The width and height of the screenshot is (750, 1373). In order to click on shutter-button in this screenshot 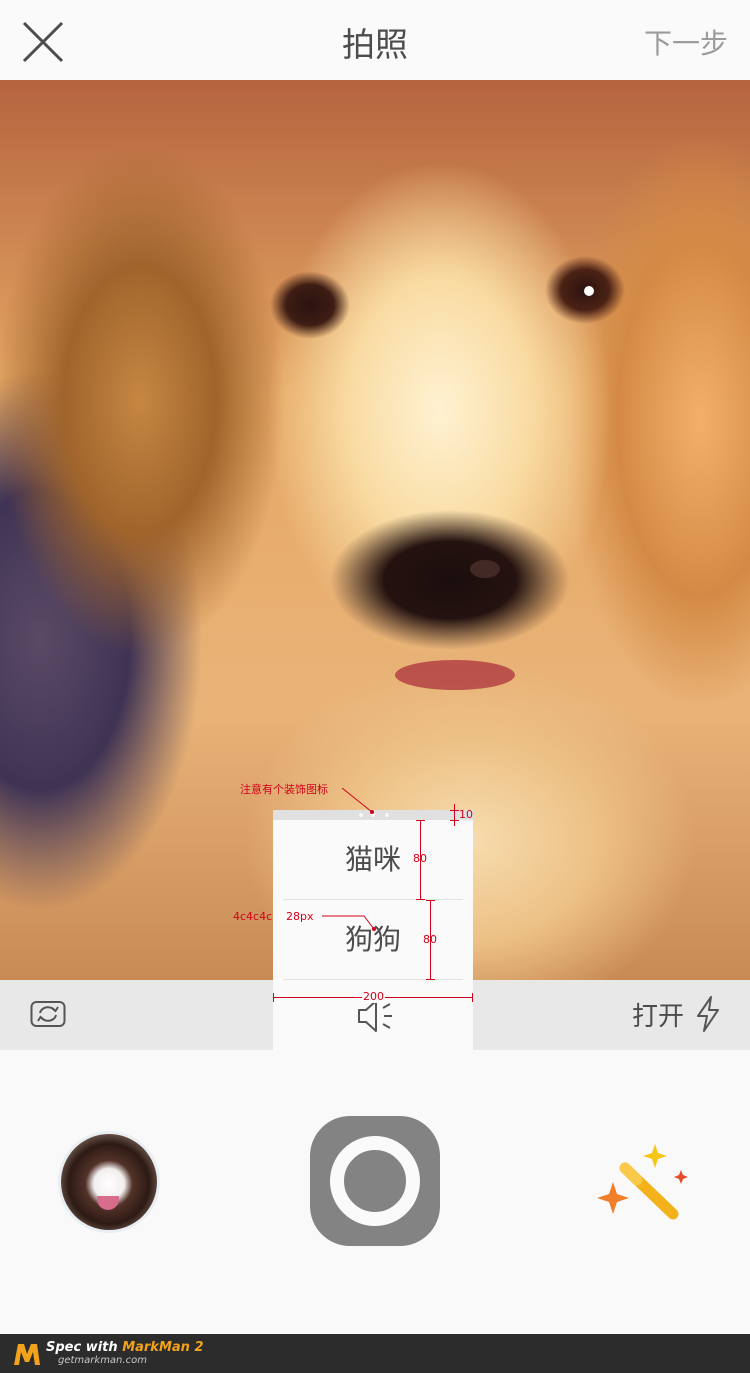, I will do `click(375, 1181)`.